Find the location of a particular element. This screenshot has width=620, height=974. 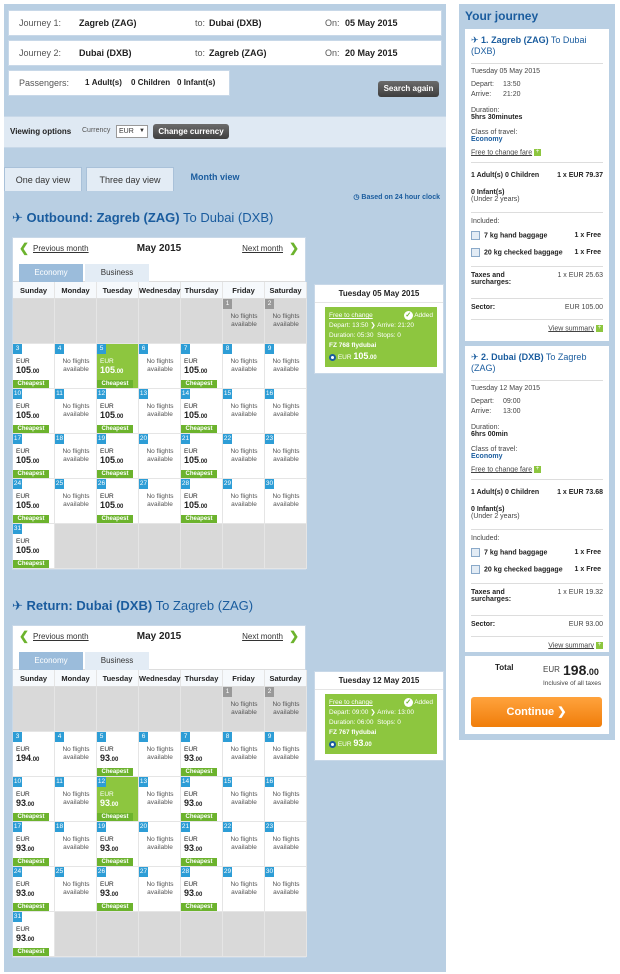

tab-three-day: Three day view is located at coordinates (130, 179).